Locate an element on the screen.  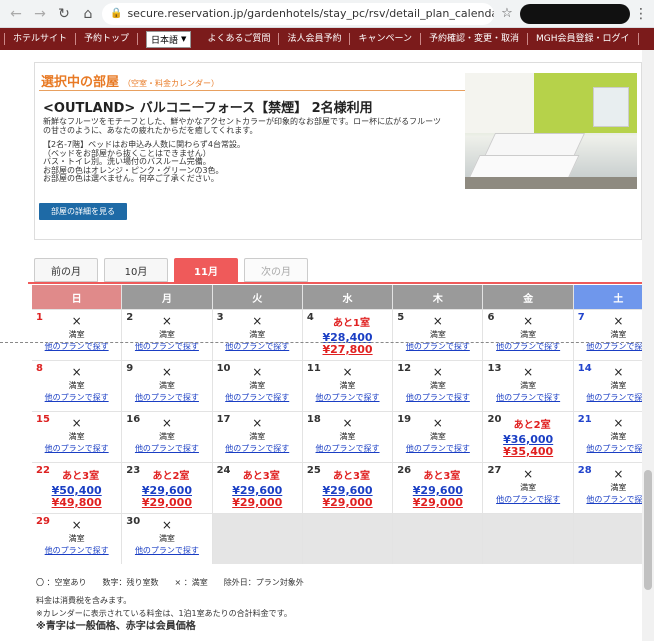
bookmark-star-icon: ☆ is located at coordinates (507, 13).